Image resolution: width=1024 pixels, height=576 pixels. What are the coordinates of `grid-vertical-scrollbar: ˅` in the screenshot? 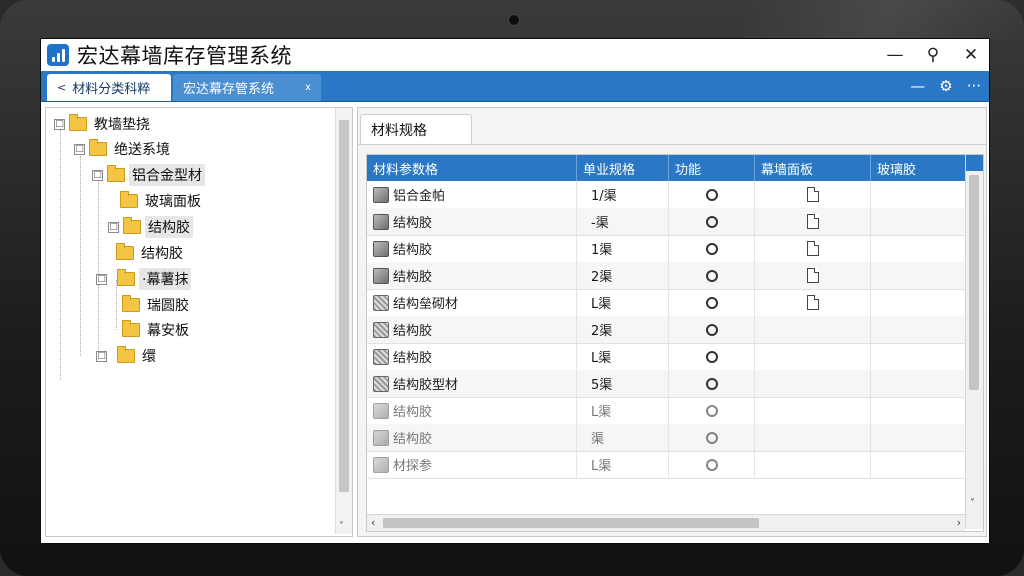 It's located at (974, 342).